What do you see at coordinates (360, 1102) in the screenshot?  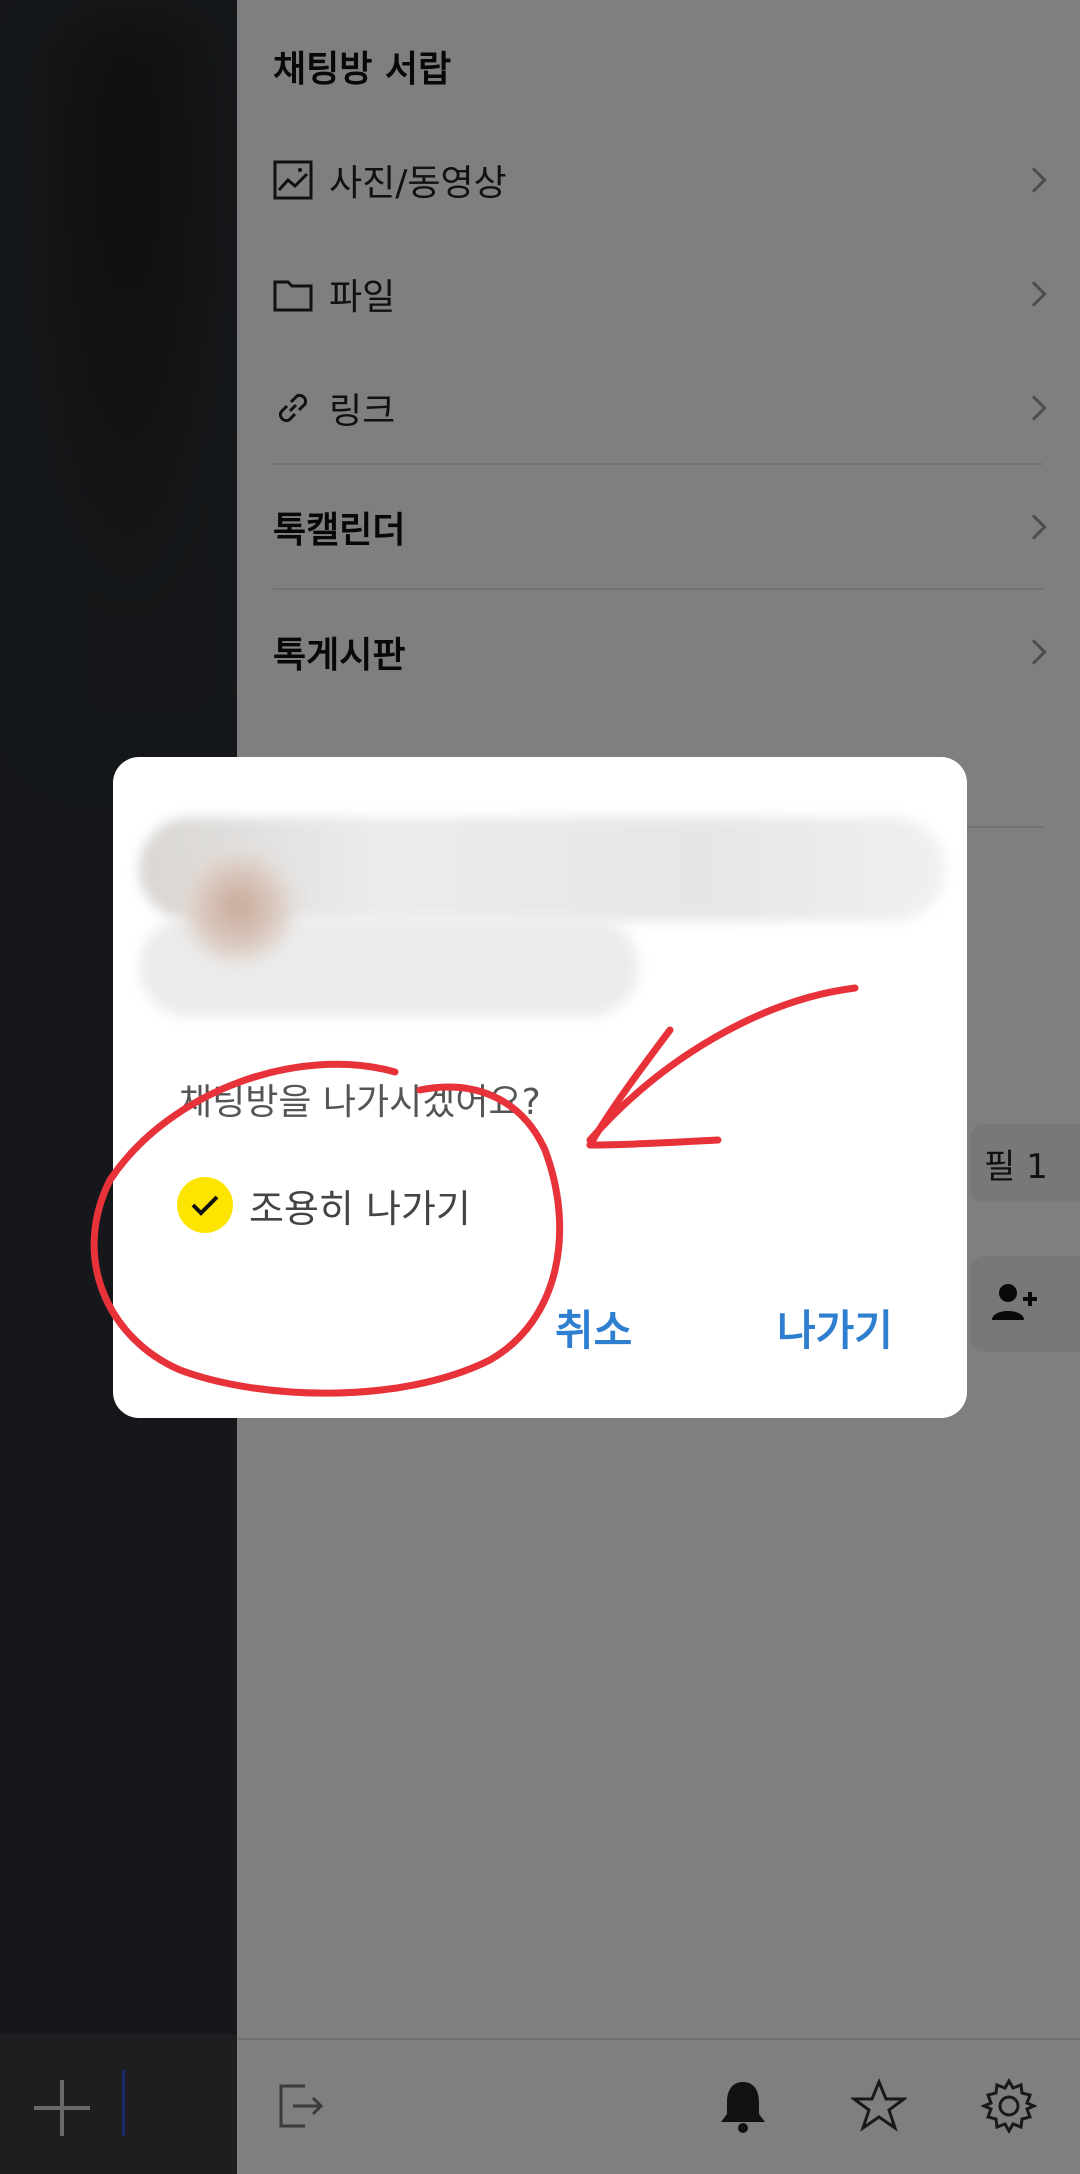 I see `dialog-question: 채팅방을 나가시겠어요?` at bounding box center [360, 1102].